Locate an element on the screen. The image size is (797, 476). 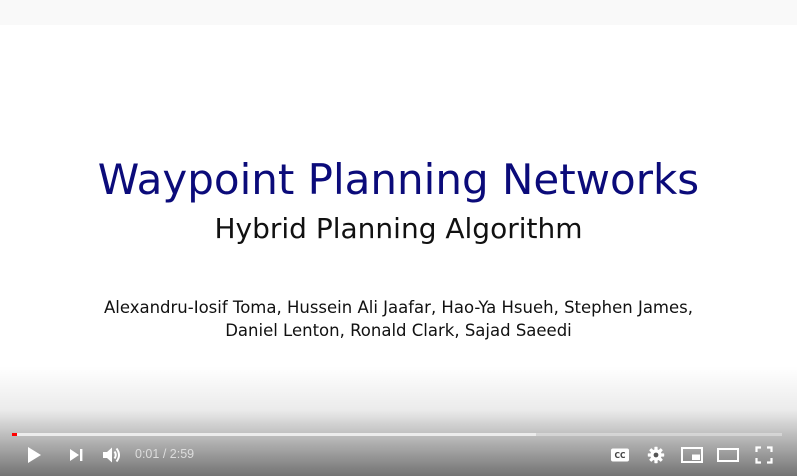
captions-icon: CC is located at coordinates (620, 455).